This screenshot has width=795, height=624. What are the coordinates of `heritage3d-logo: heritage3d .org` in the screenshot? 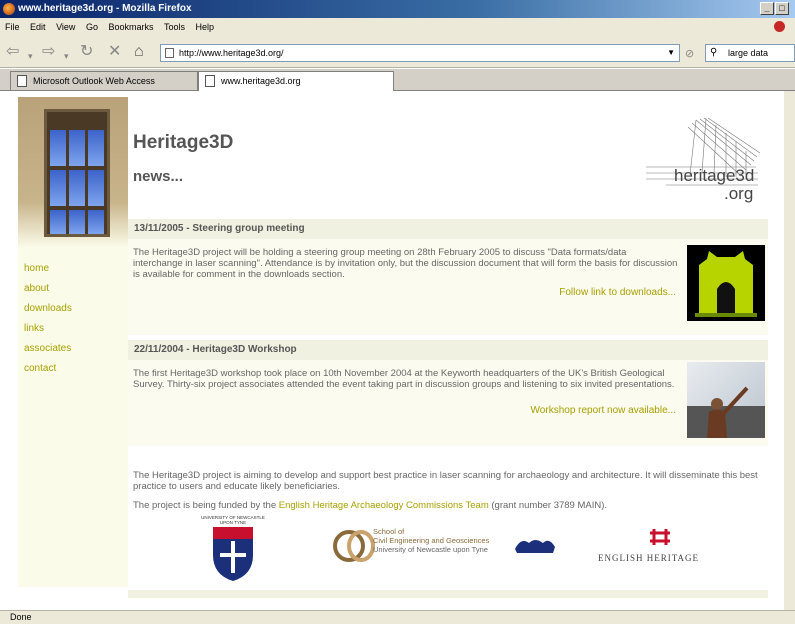 It's located at (701, 162).